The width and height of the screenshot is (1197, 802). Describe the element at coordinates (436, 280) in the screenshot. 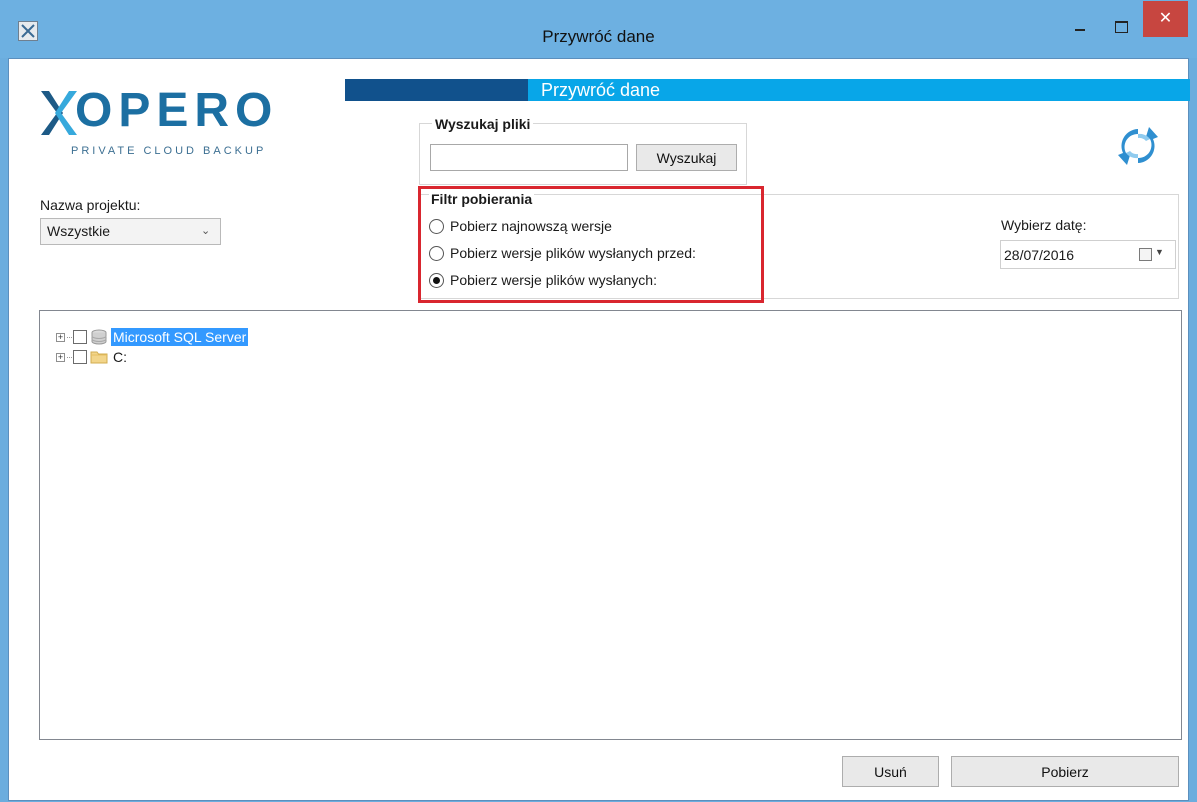

I see `radio-button-sent` at that location.